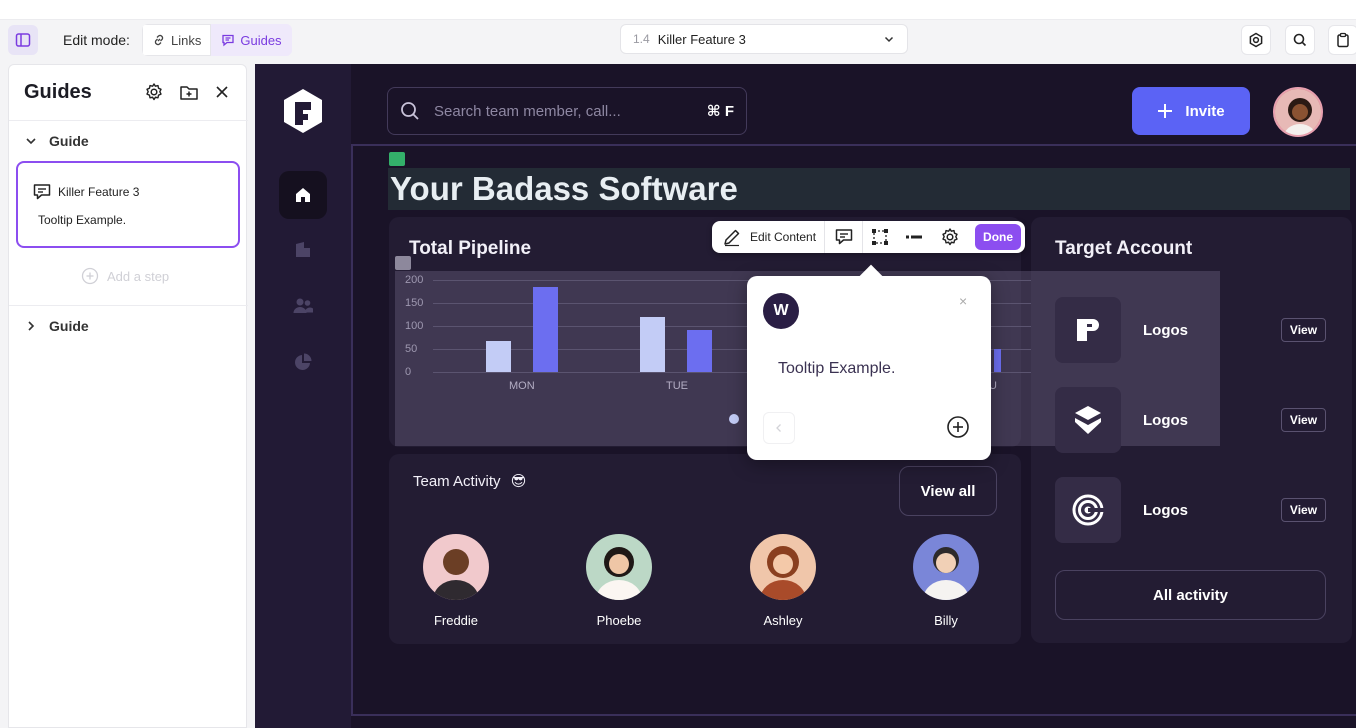 This screenshot has height=728, width=1356. What do you see at coordinates (58, 92) in the screenshot?
I see `sidebar-title: Guides` at bounding box center [58, 92].